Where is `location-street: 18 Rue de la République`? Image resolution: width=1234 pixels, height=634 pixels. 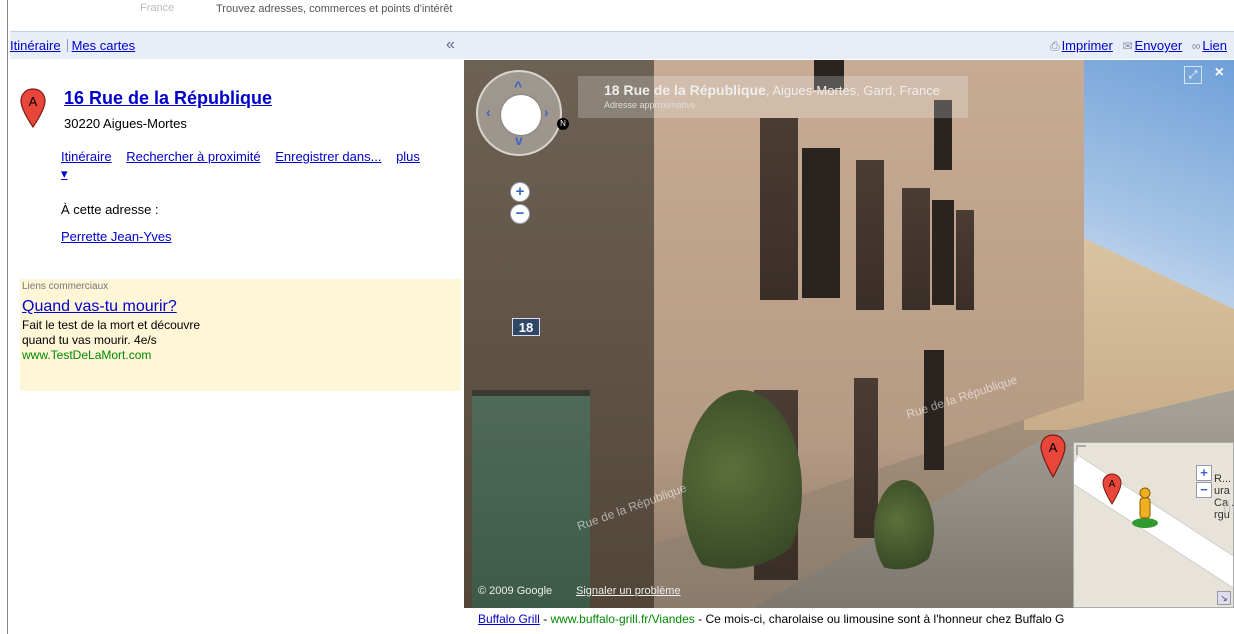
location-street: 18 Rue de la République is located at coordinates (685, 90).